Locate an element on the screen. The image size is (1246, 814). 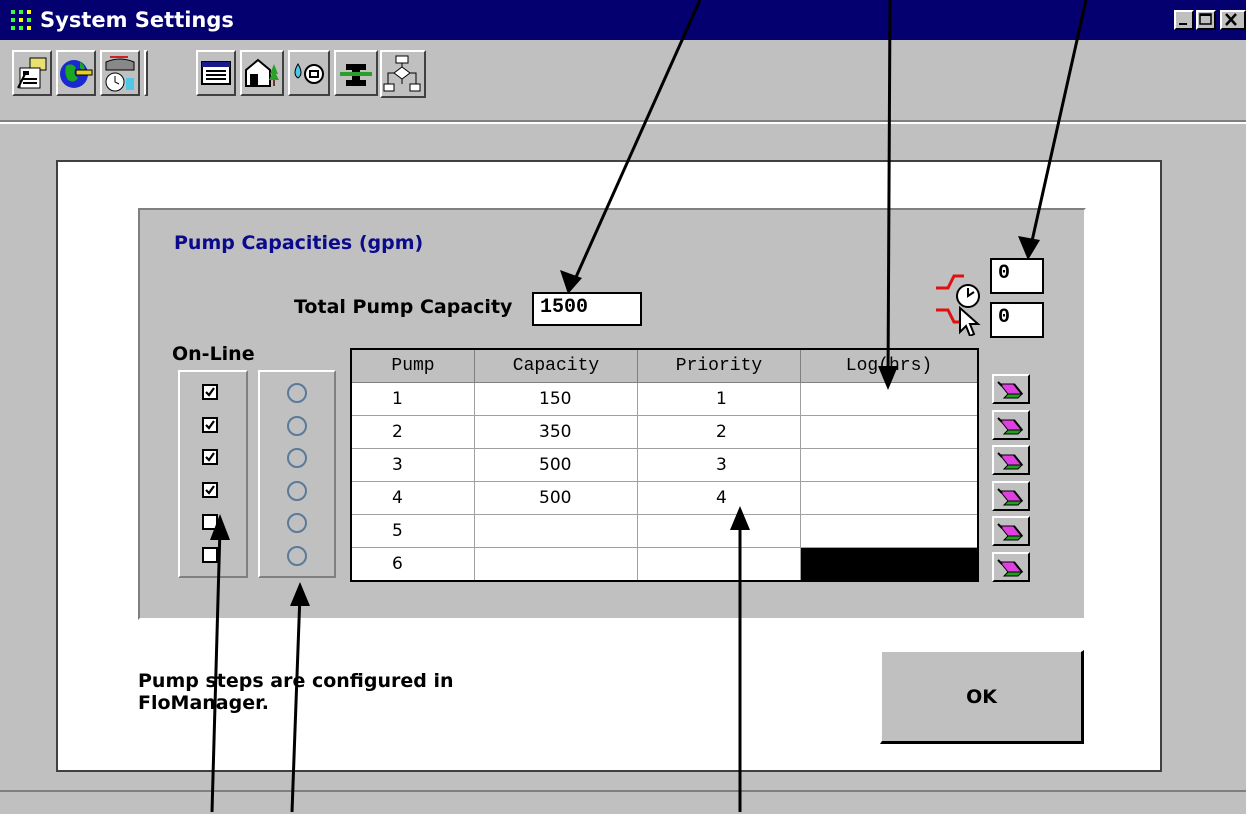
ok-button: OK is located at coordinates (982, 697).